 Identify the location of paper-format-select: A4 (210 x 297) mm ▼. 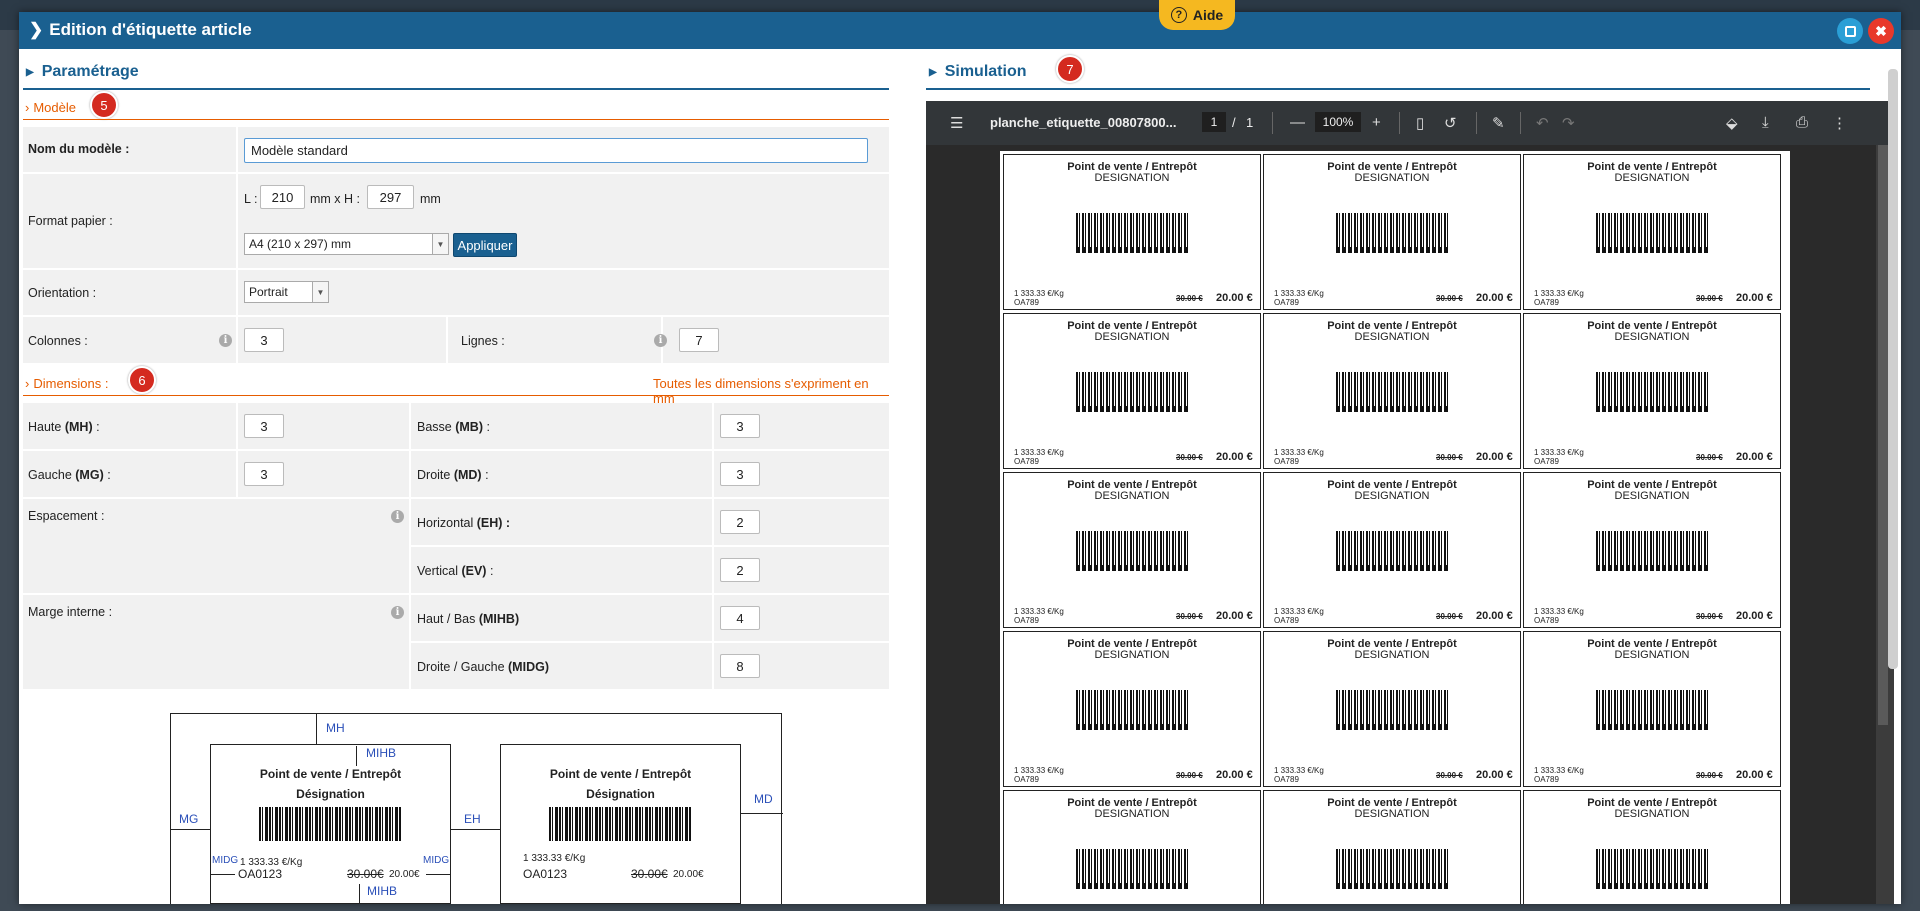
(346, 244).